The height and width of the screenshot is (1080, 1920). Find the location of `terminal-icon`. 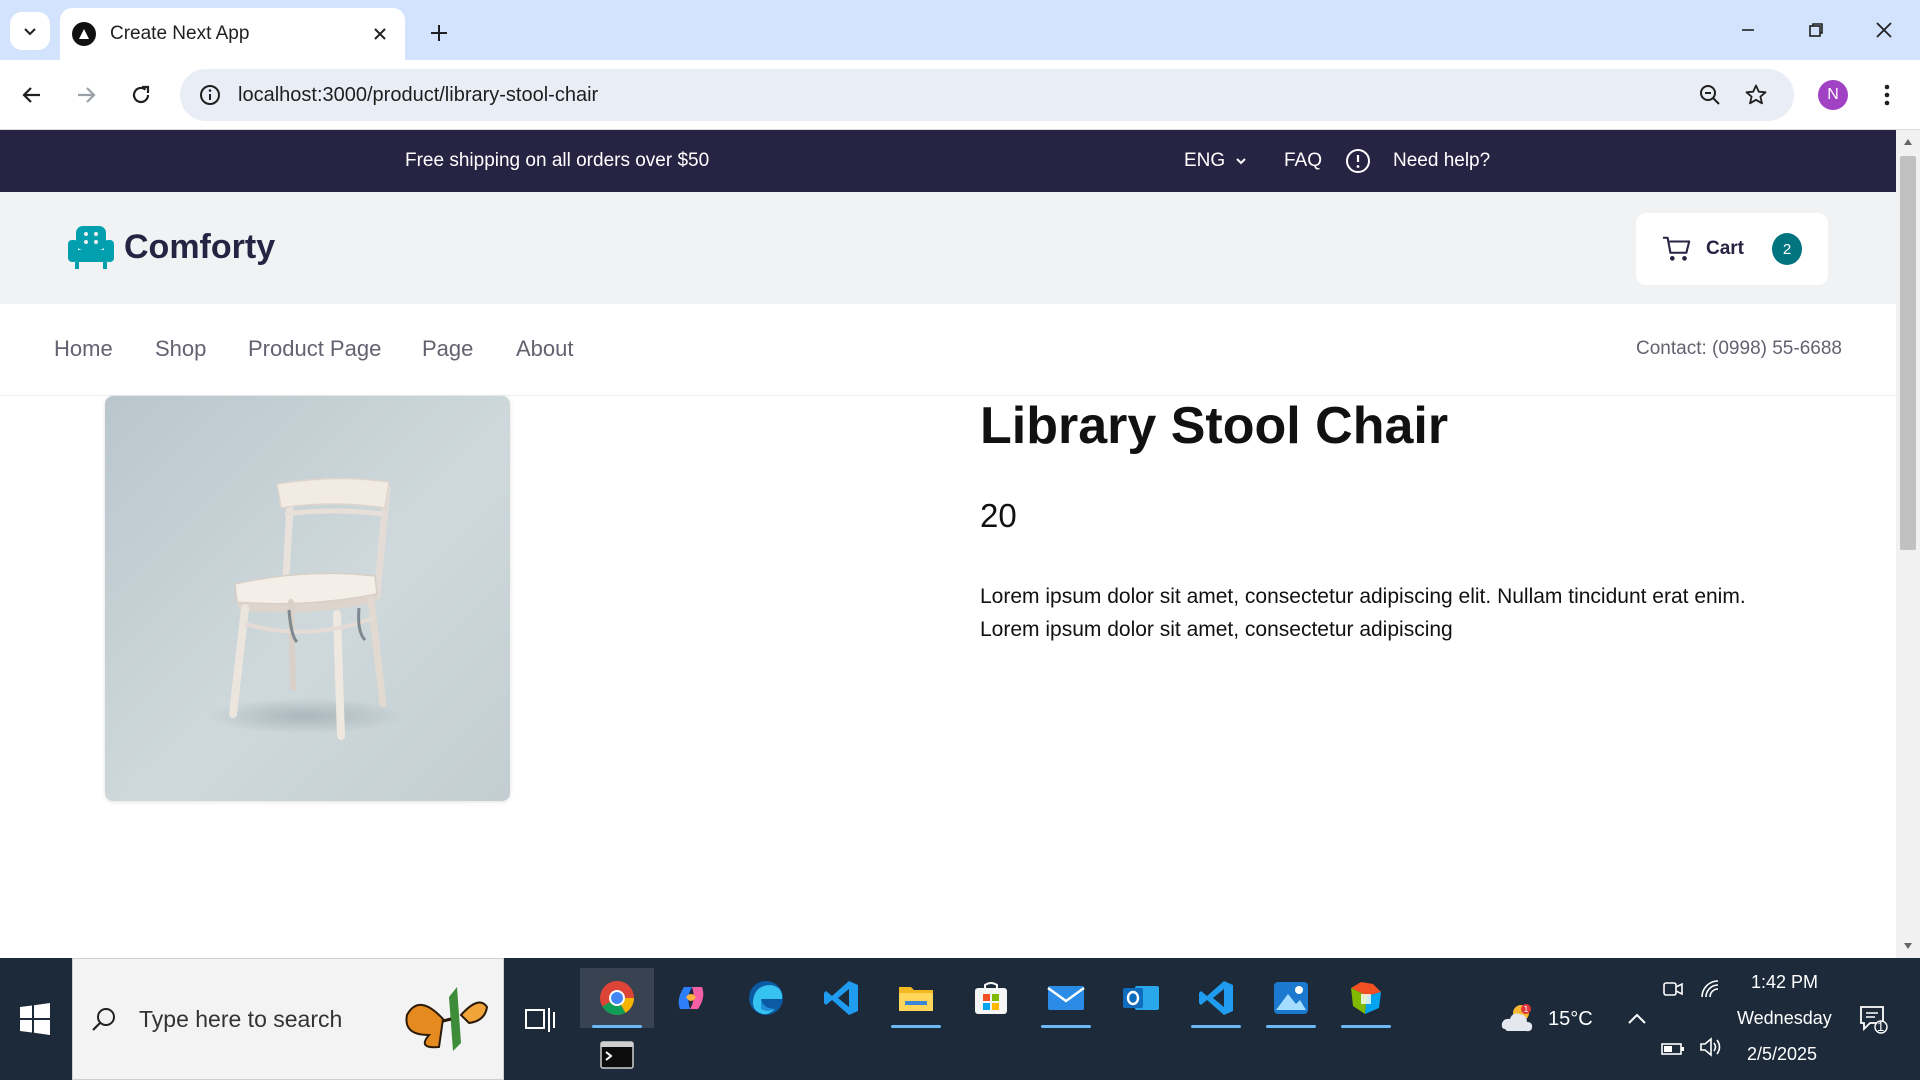

terminal-icon is located at coordinates (617, 1055).